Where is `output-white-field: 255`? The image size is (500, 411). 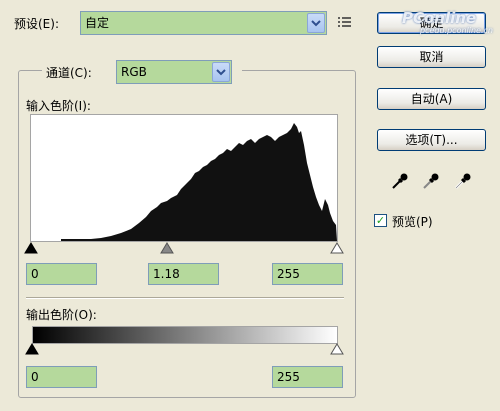
output-white-field: 255 is located at coordinates (307, 377).